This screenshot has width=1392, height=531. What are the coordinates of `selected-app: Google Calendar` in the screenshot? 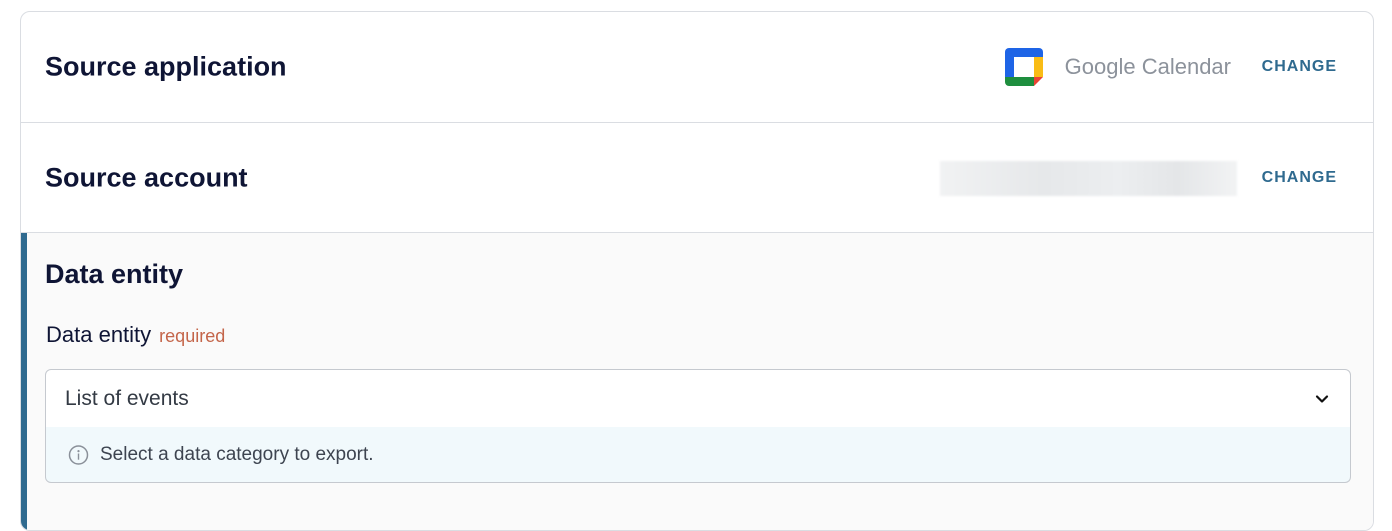 It's located at (1117, 67).